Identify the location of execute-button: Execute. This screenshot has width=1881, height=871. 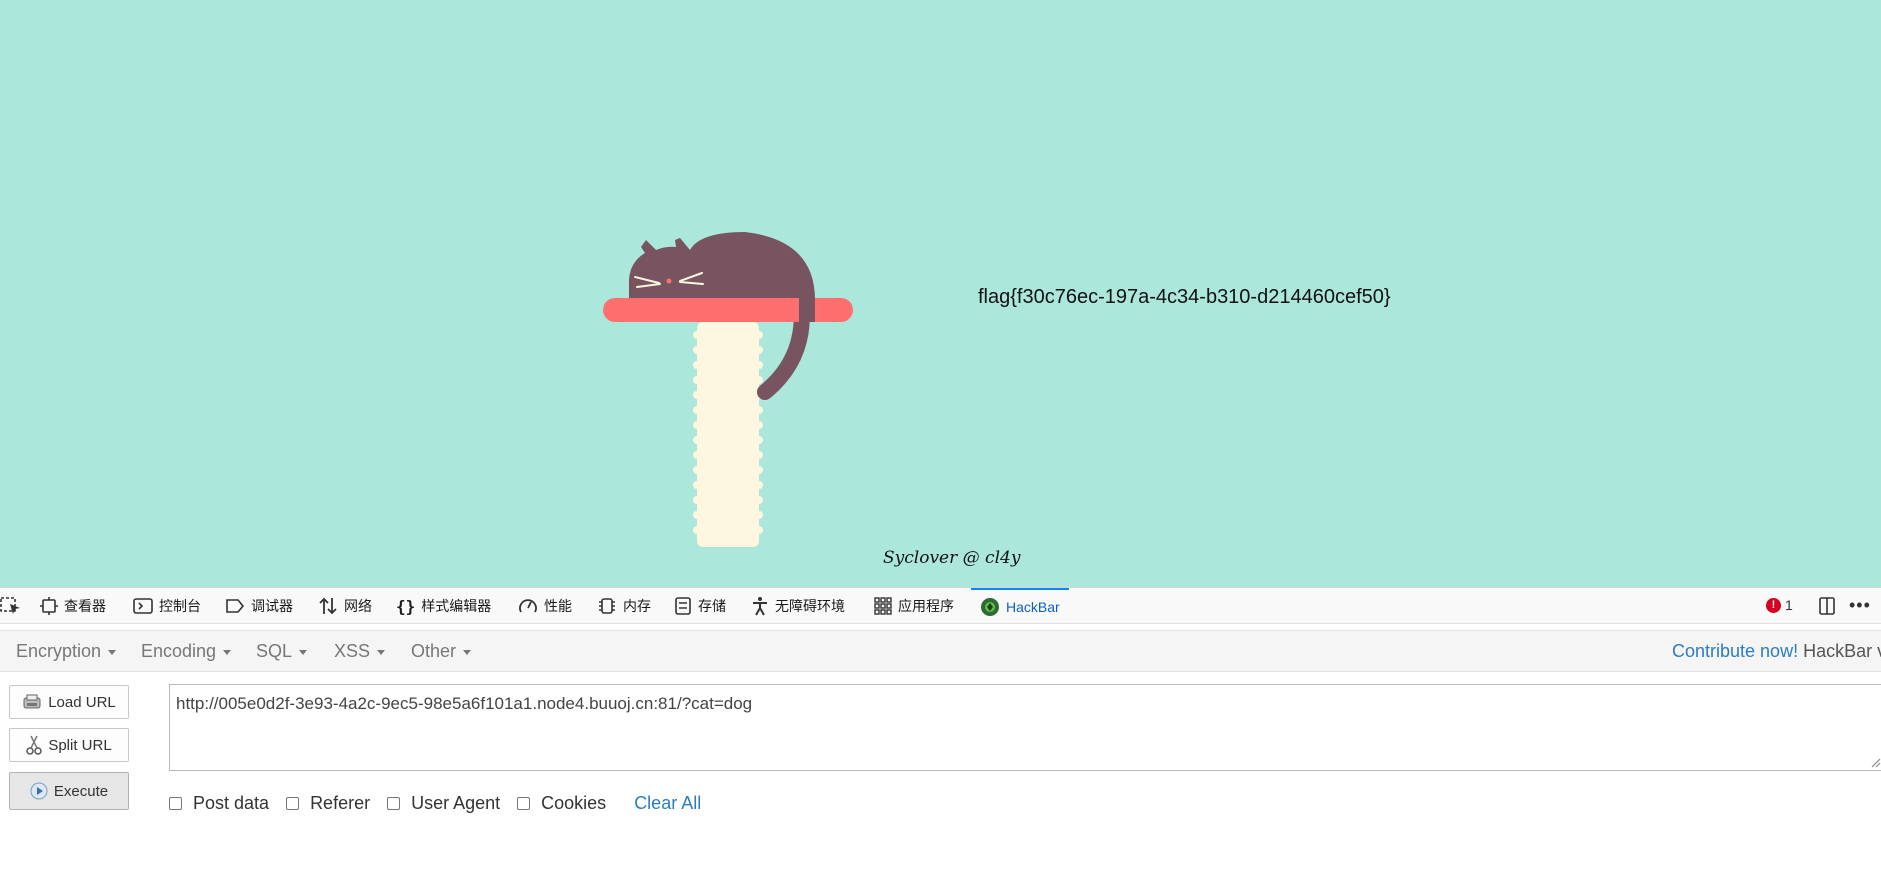
(69, 791).